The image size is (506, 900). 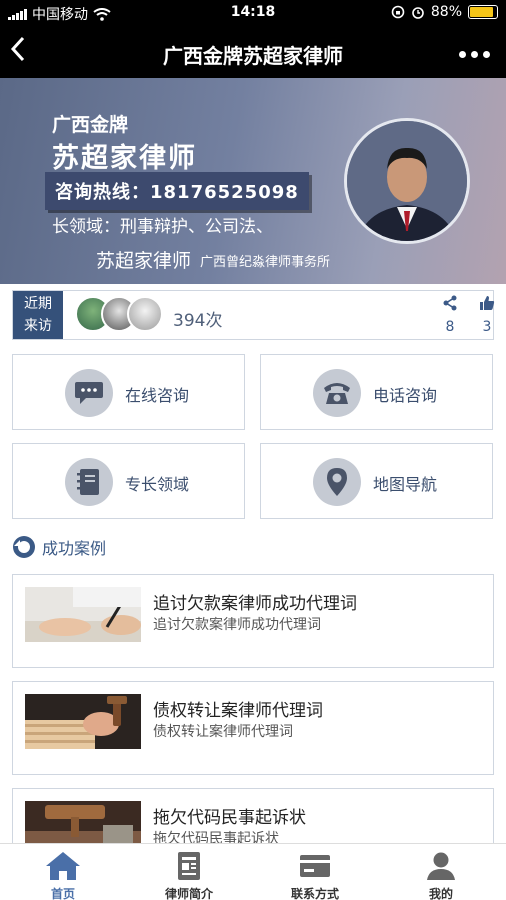 I want to click on expertise-label: 专长领域, so click(x=157, y=484).